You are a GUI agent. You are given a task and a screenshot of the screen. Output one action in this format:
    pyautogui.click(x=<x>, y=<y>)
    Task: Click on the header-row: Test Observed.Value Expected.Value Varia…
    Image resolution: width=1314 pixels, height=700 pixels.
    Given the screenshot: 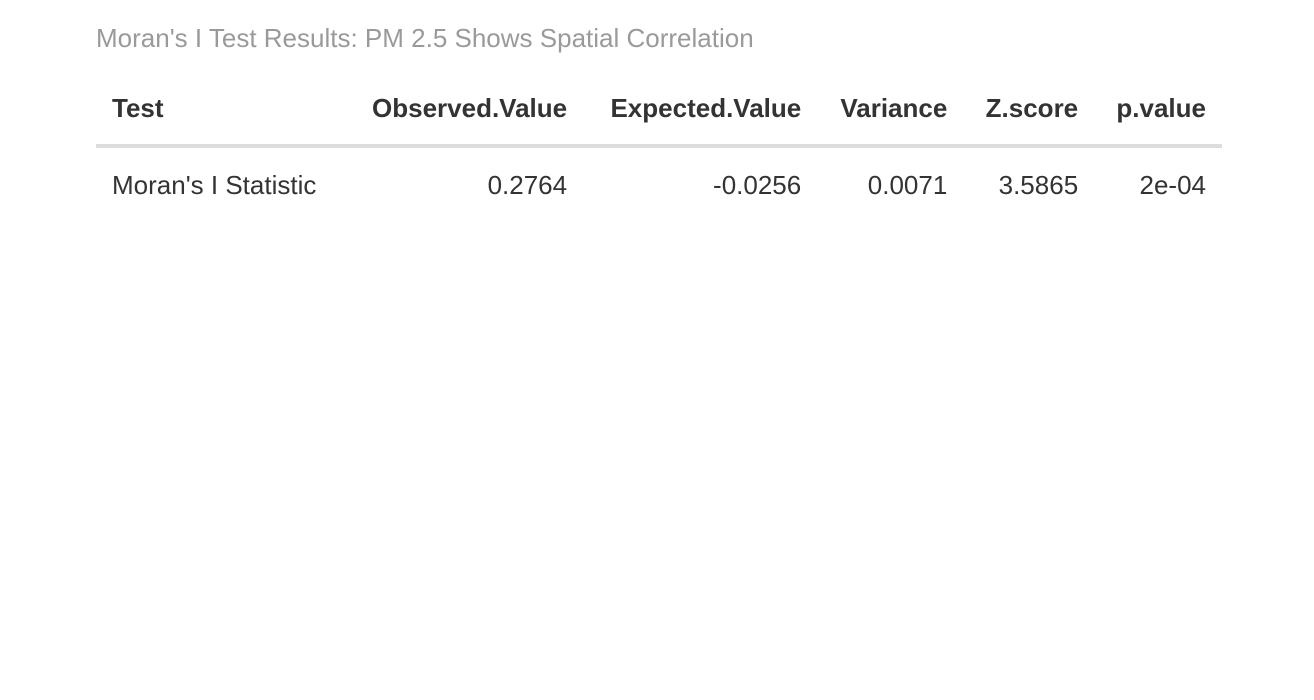 What is the action you would take?
    pyautogui.click(x=659, y=120)
    